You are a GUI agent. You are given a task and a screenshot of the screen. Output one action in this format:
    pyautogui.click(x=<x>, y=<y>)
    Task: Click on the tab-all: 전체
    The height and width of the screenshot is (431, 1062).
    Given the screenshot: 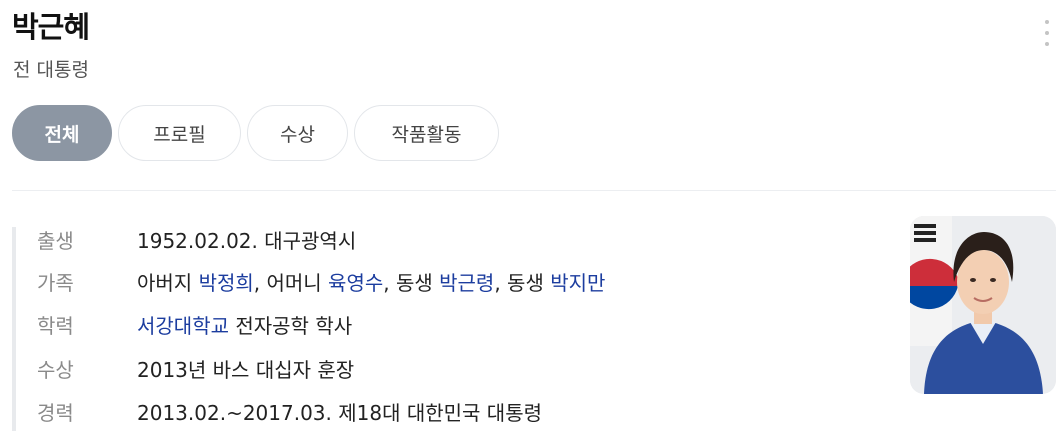 What is the action you would take?
    pyautogui.click(x=62, y=133)
    